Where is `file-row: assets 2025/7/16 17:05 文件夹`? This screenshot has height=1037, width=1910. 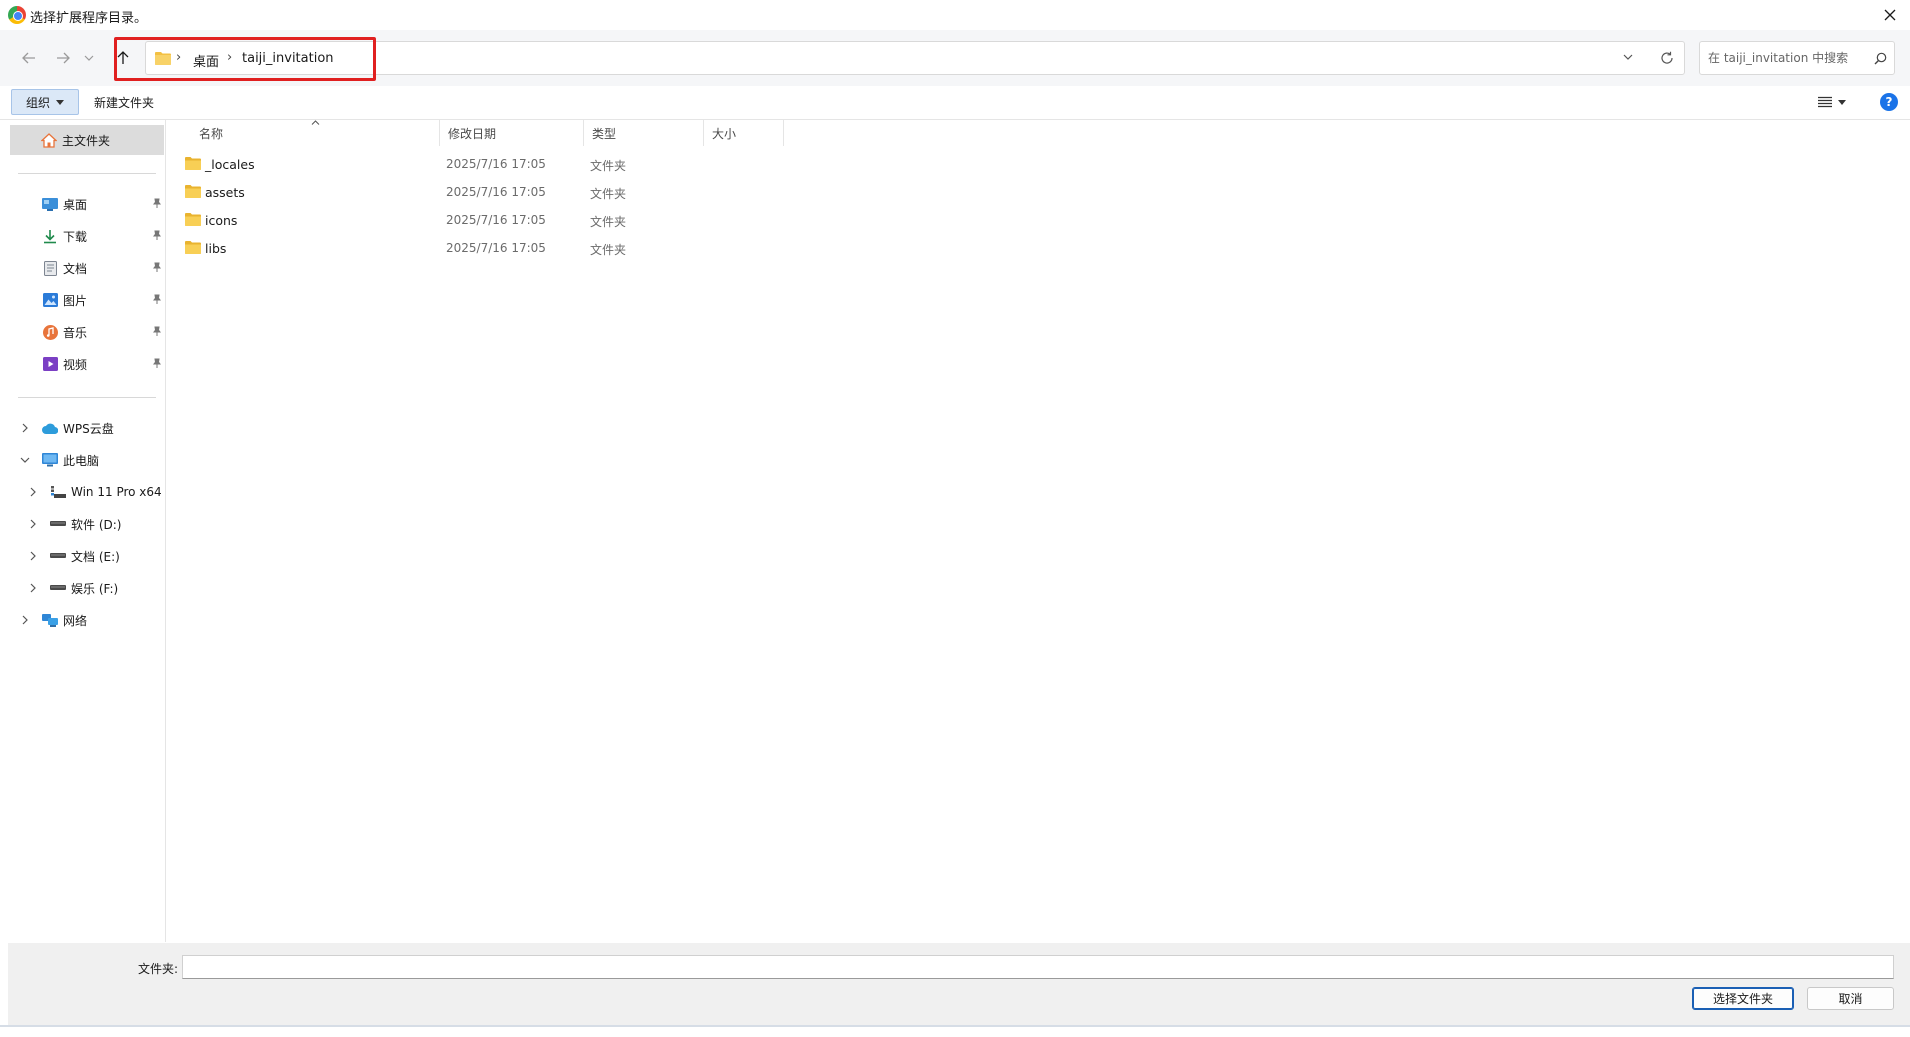 file-row: assets 2025/7/16 17:05 文件夹 is located at coordinates (489, 193).